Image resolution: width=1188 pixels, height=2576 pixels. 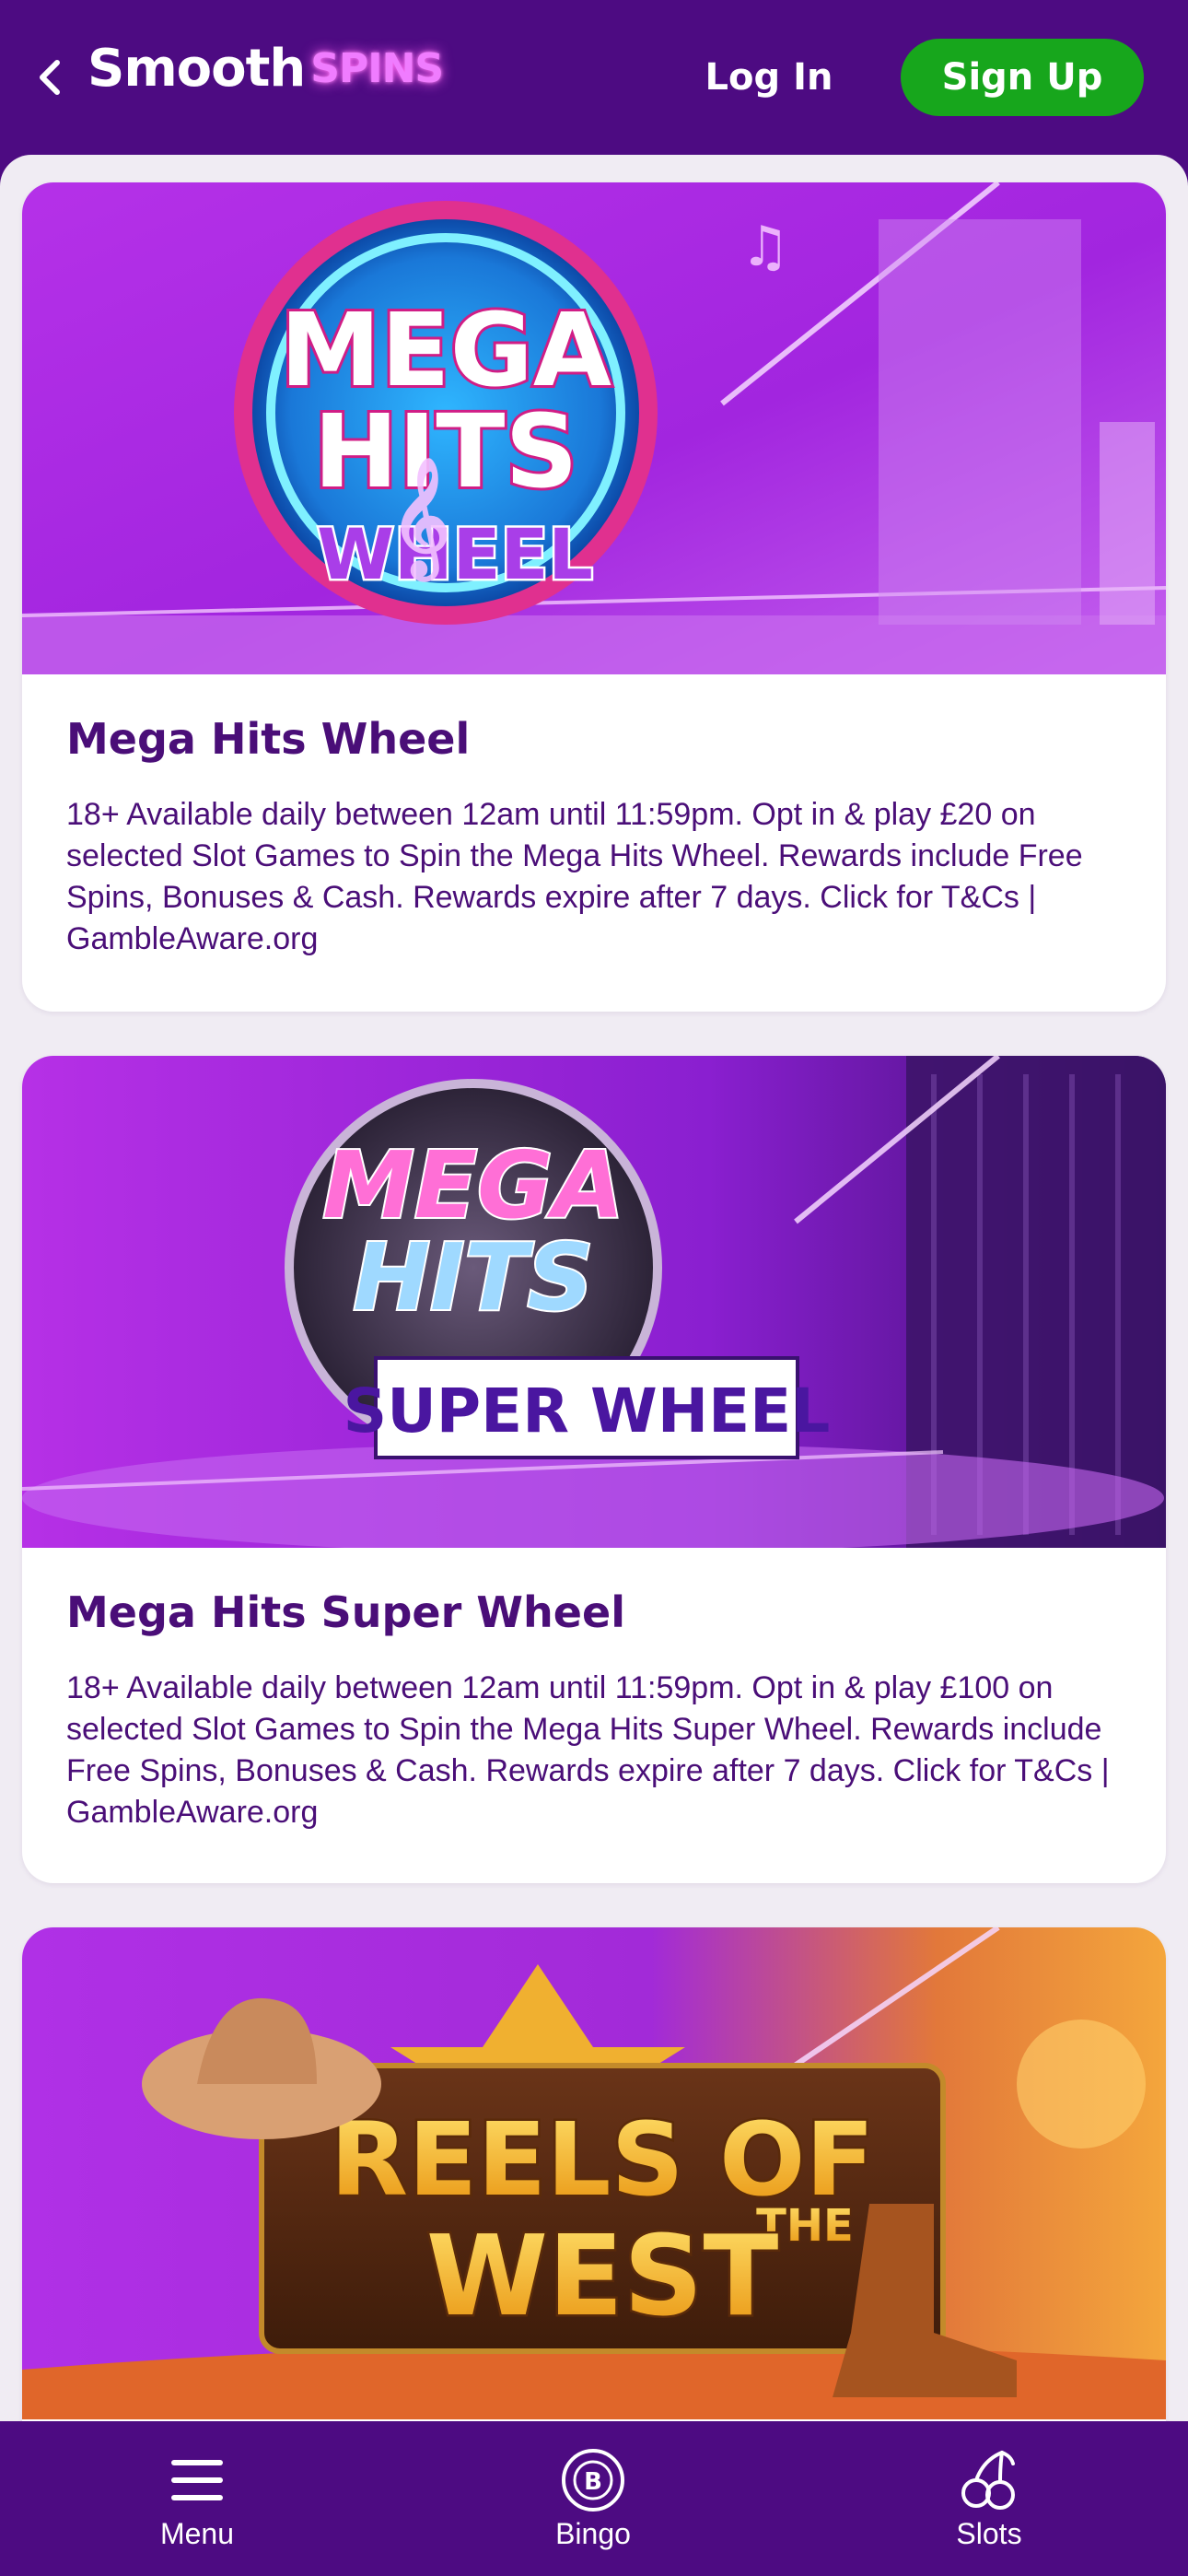 I want to click on nav-slots-label: Slots, so click(x=989, y=2533).